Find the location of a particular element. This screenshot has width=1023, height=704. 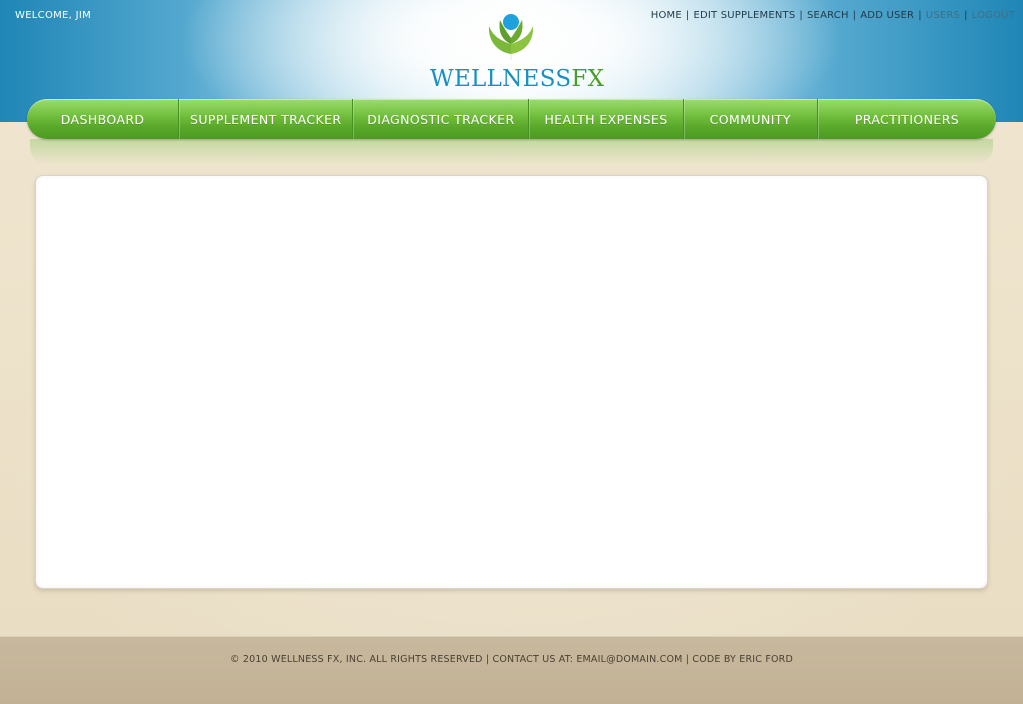

nav-reflection is located at coordinates (511, 152).